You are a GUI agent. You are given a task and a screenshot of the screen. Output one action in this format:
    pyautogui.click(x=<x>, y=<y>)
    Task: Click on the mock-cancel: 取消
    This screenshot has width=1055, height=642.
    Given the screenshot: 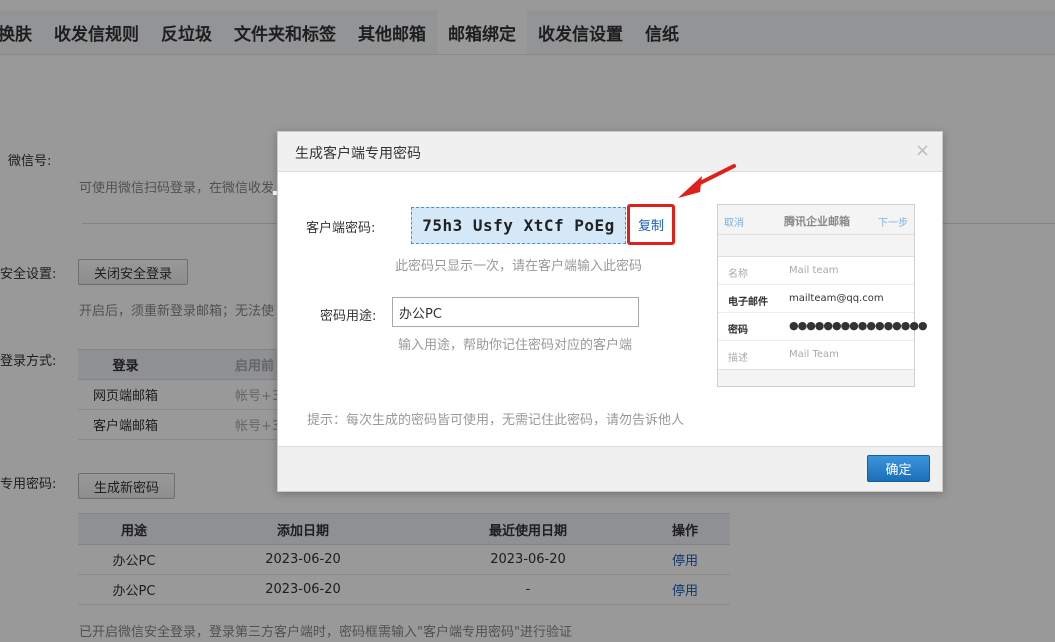 What is the action you would take?
    pyautogui.click(x=734, y=223)
    